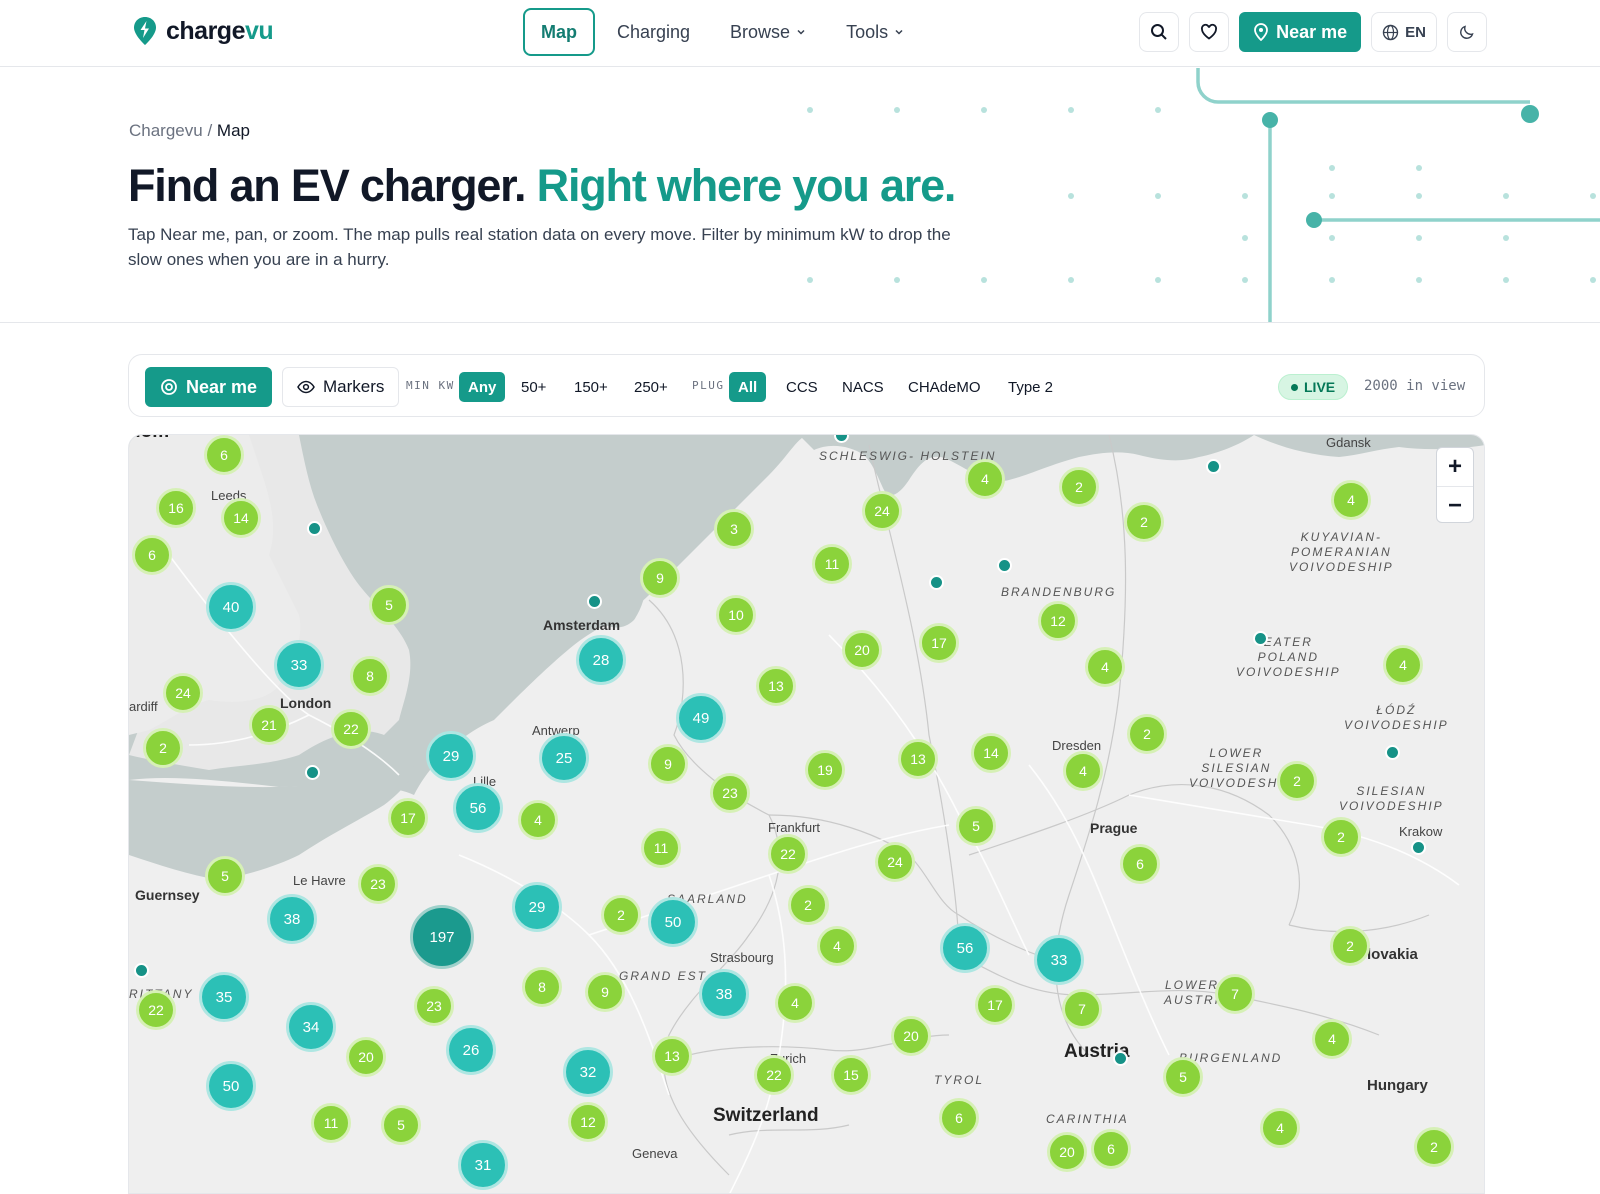 Image resolution: width=1600 pixels, height=1194 pixels. Describe the element at coordinates (1235, 994) in the screenshot. I see `cluster-marker: 7` at that location.